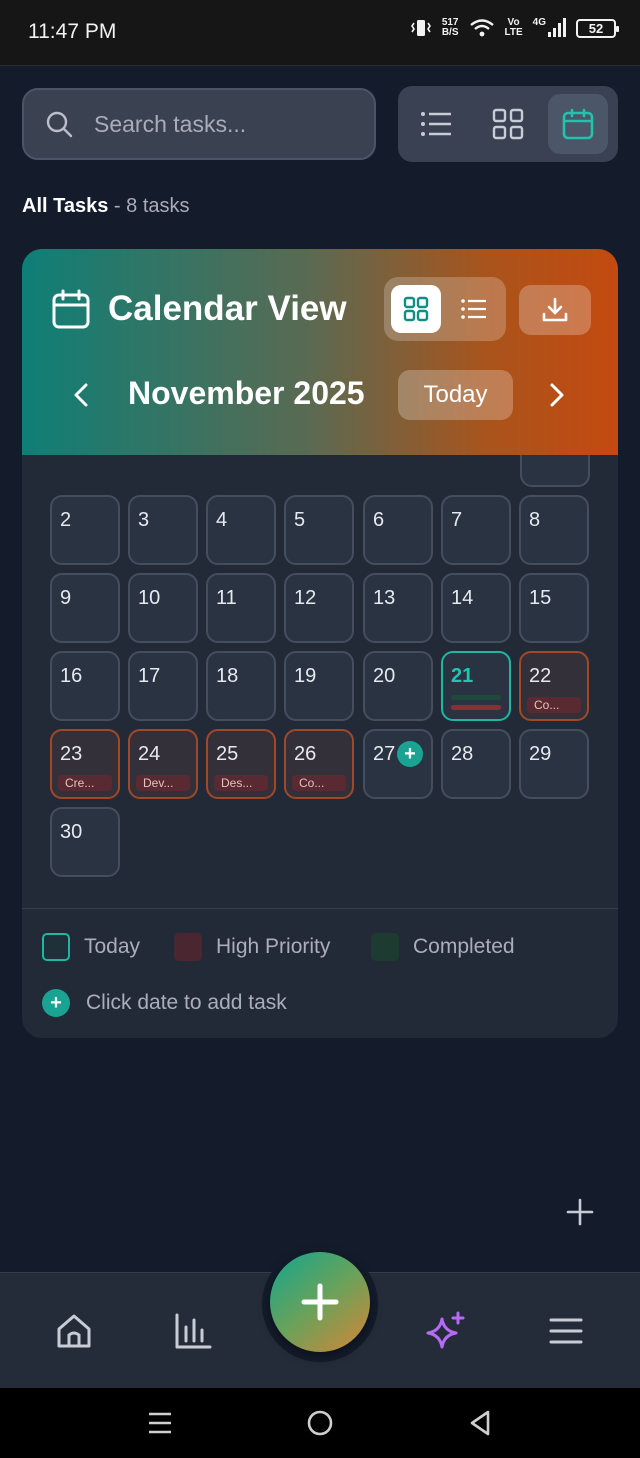 This screenshot has height=1458, width=640. Describe the element at coordinates (149, 754) in the screenshot. I see `calendar-day-number: 24` at that location.